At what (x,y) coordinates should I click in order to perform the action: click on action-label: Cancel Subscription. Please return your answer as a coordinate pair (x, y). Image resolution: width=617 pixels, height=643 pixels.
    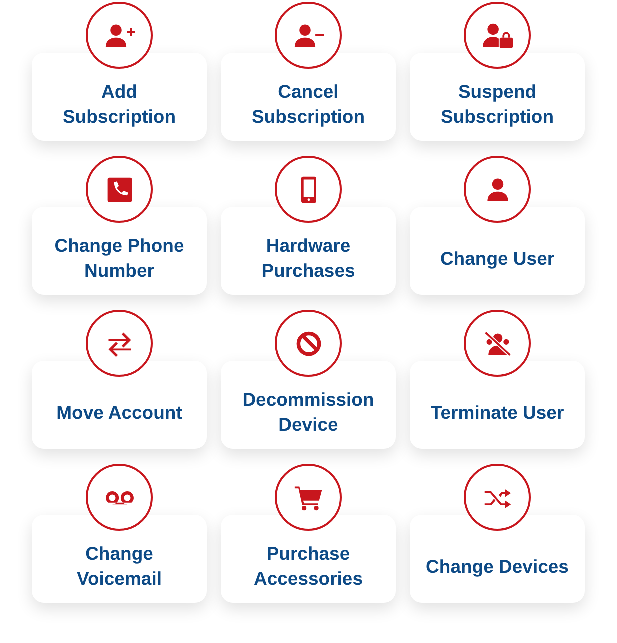
    Looking at the image, I should click on (309, 104).